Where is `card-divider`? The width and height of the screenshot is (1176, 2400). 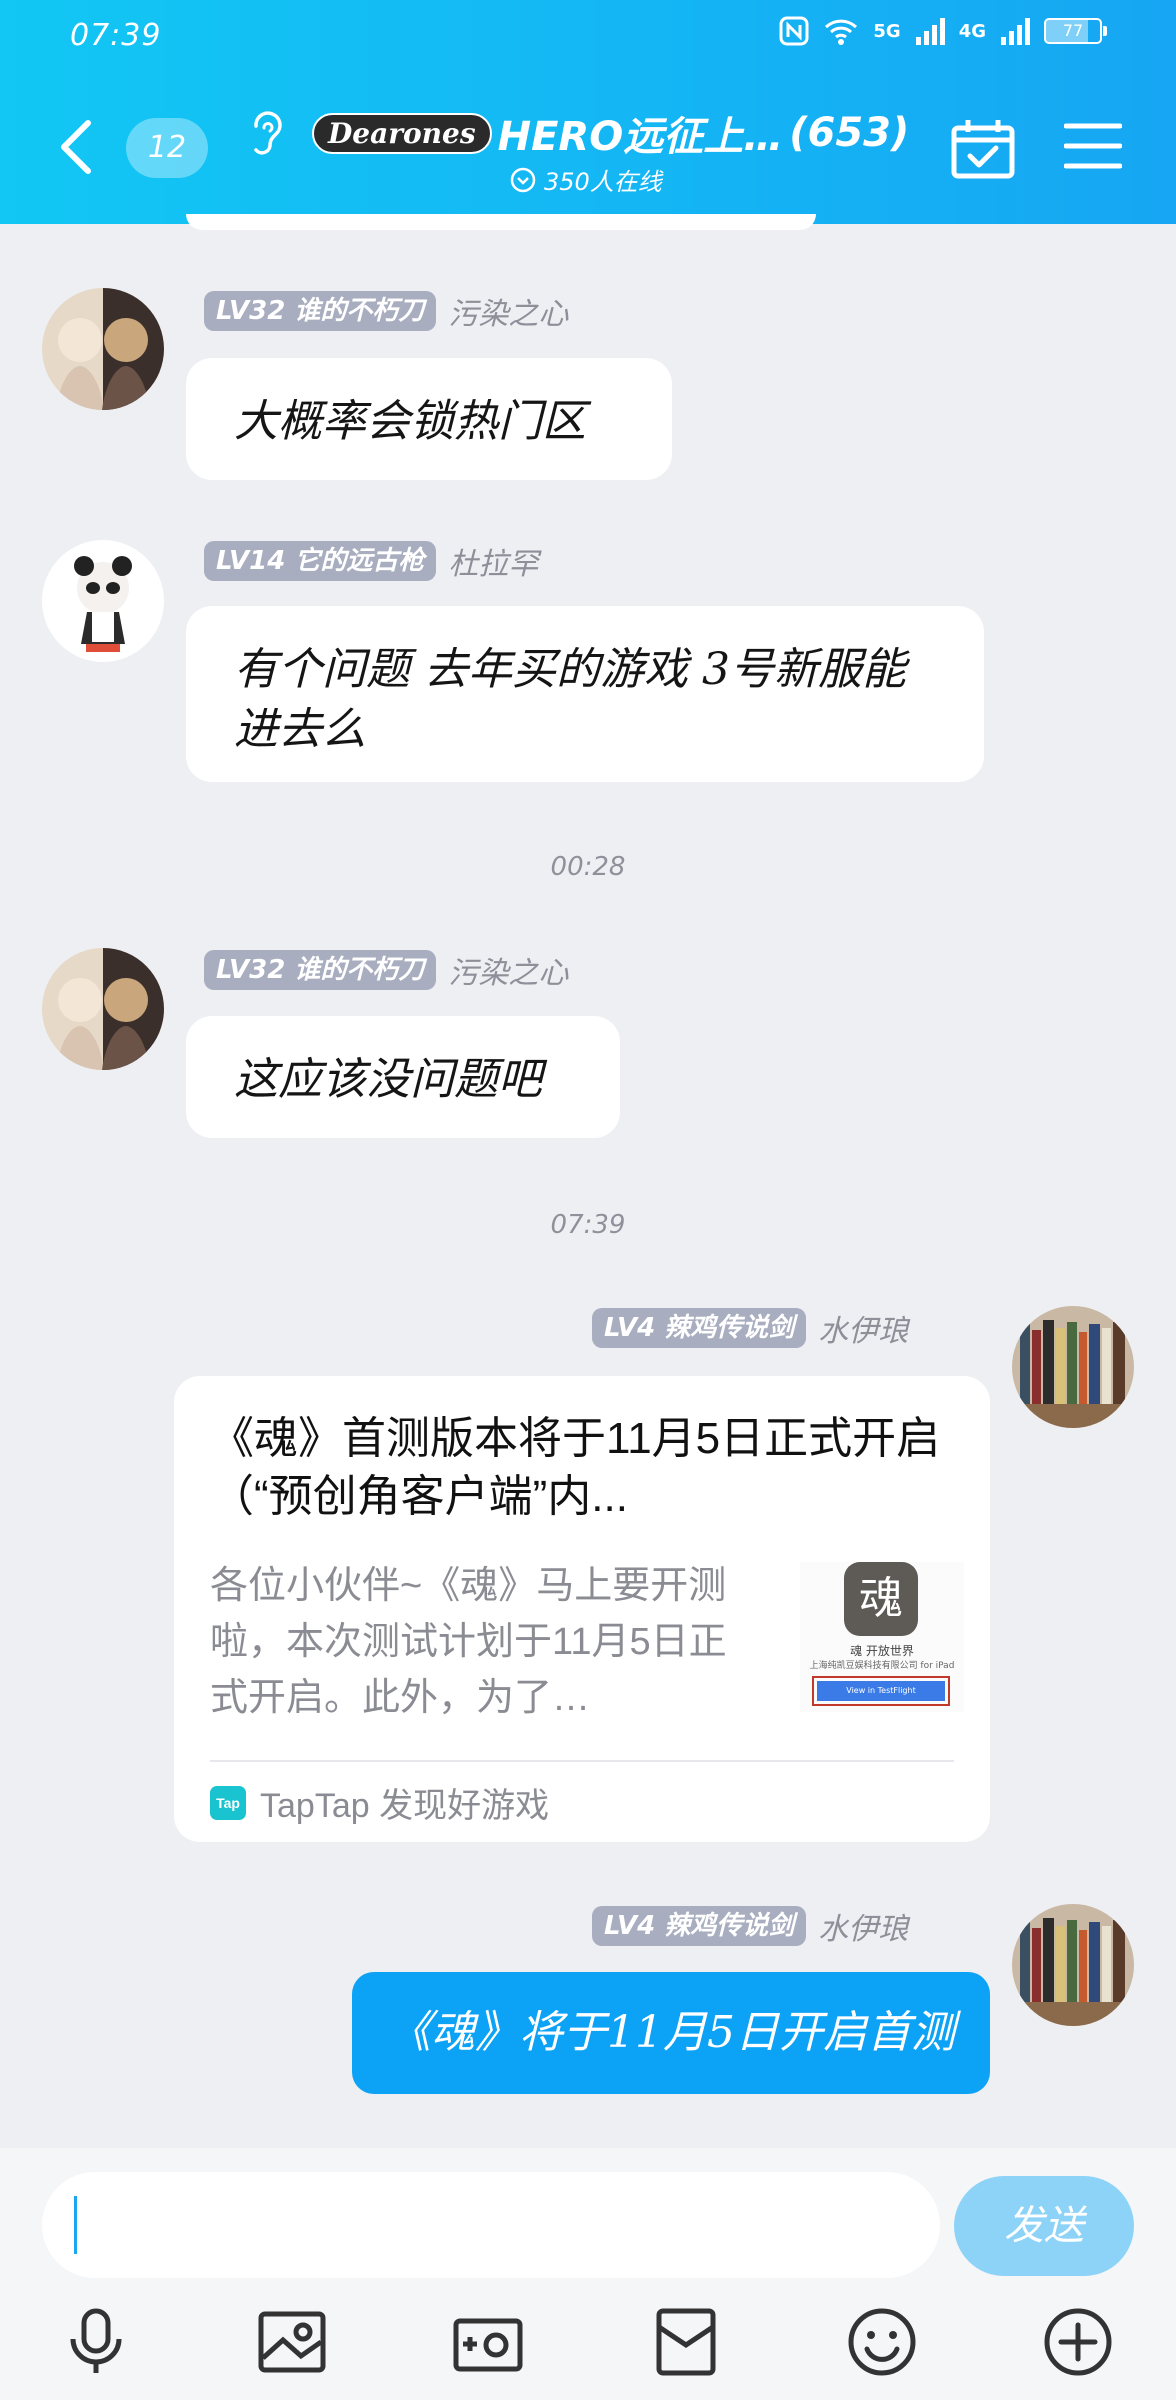 card-divider is located at coordinates (582, 1761).